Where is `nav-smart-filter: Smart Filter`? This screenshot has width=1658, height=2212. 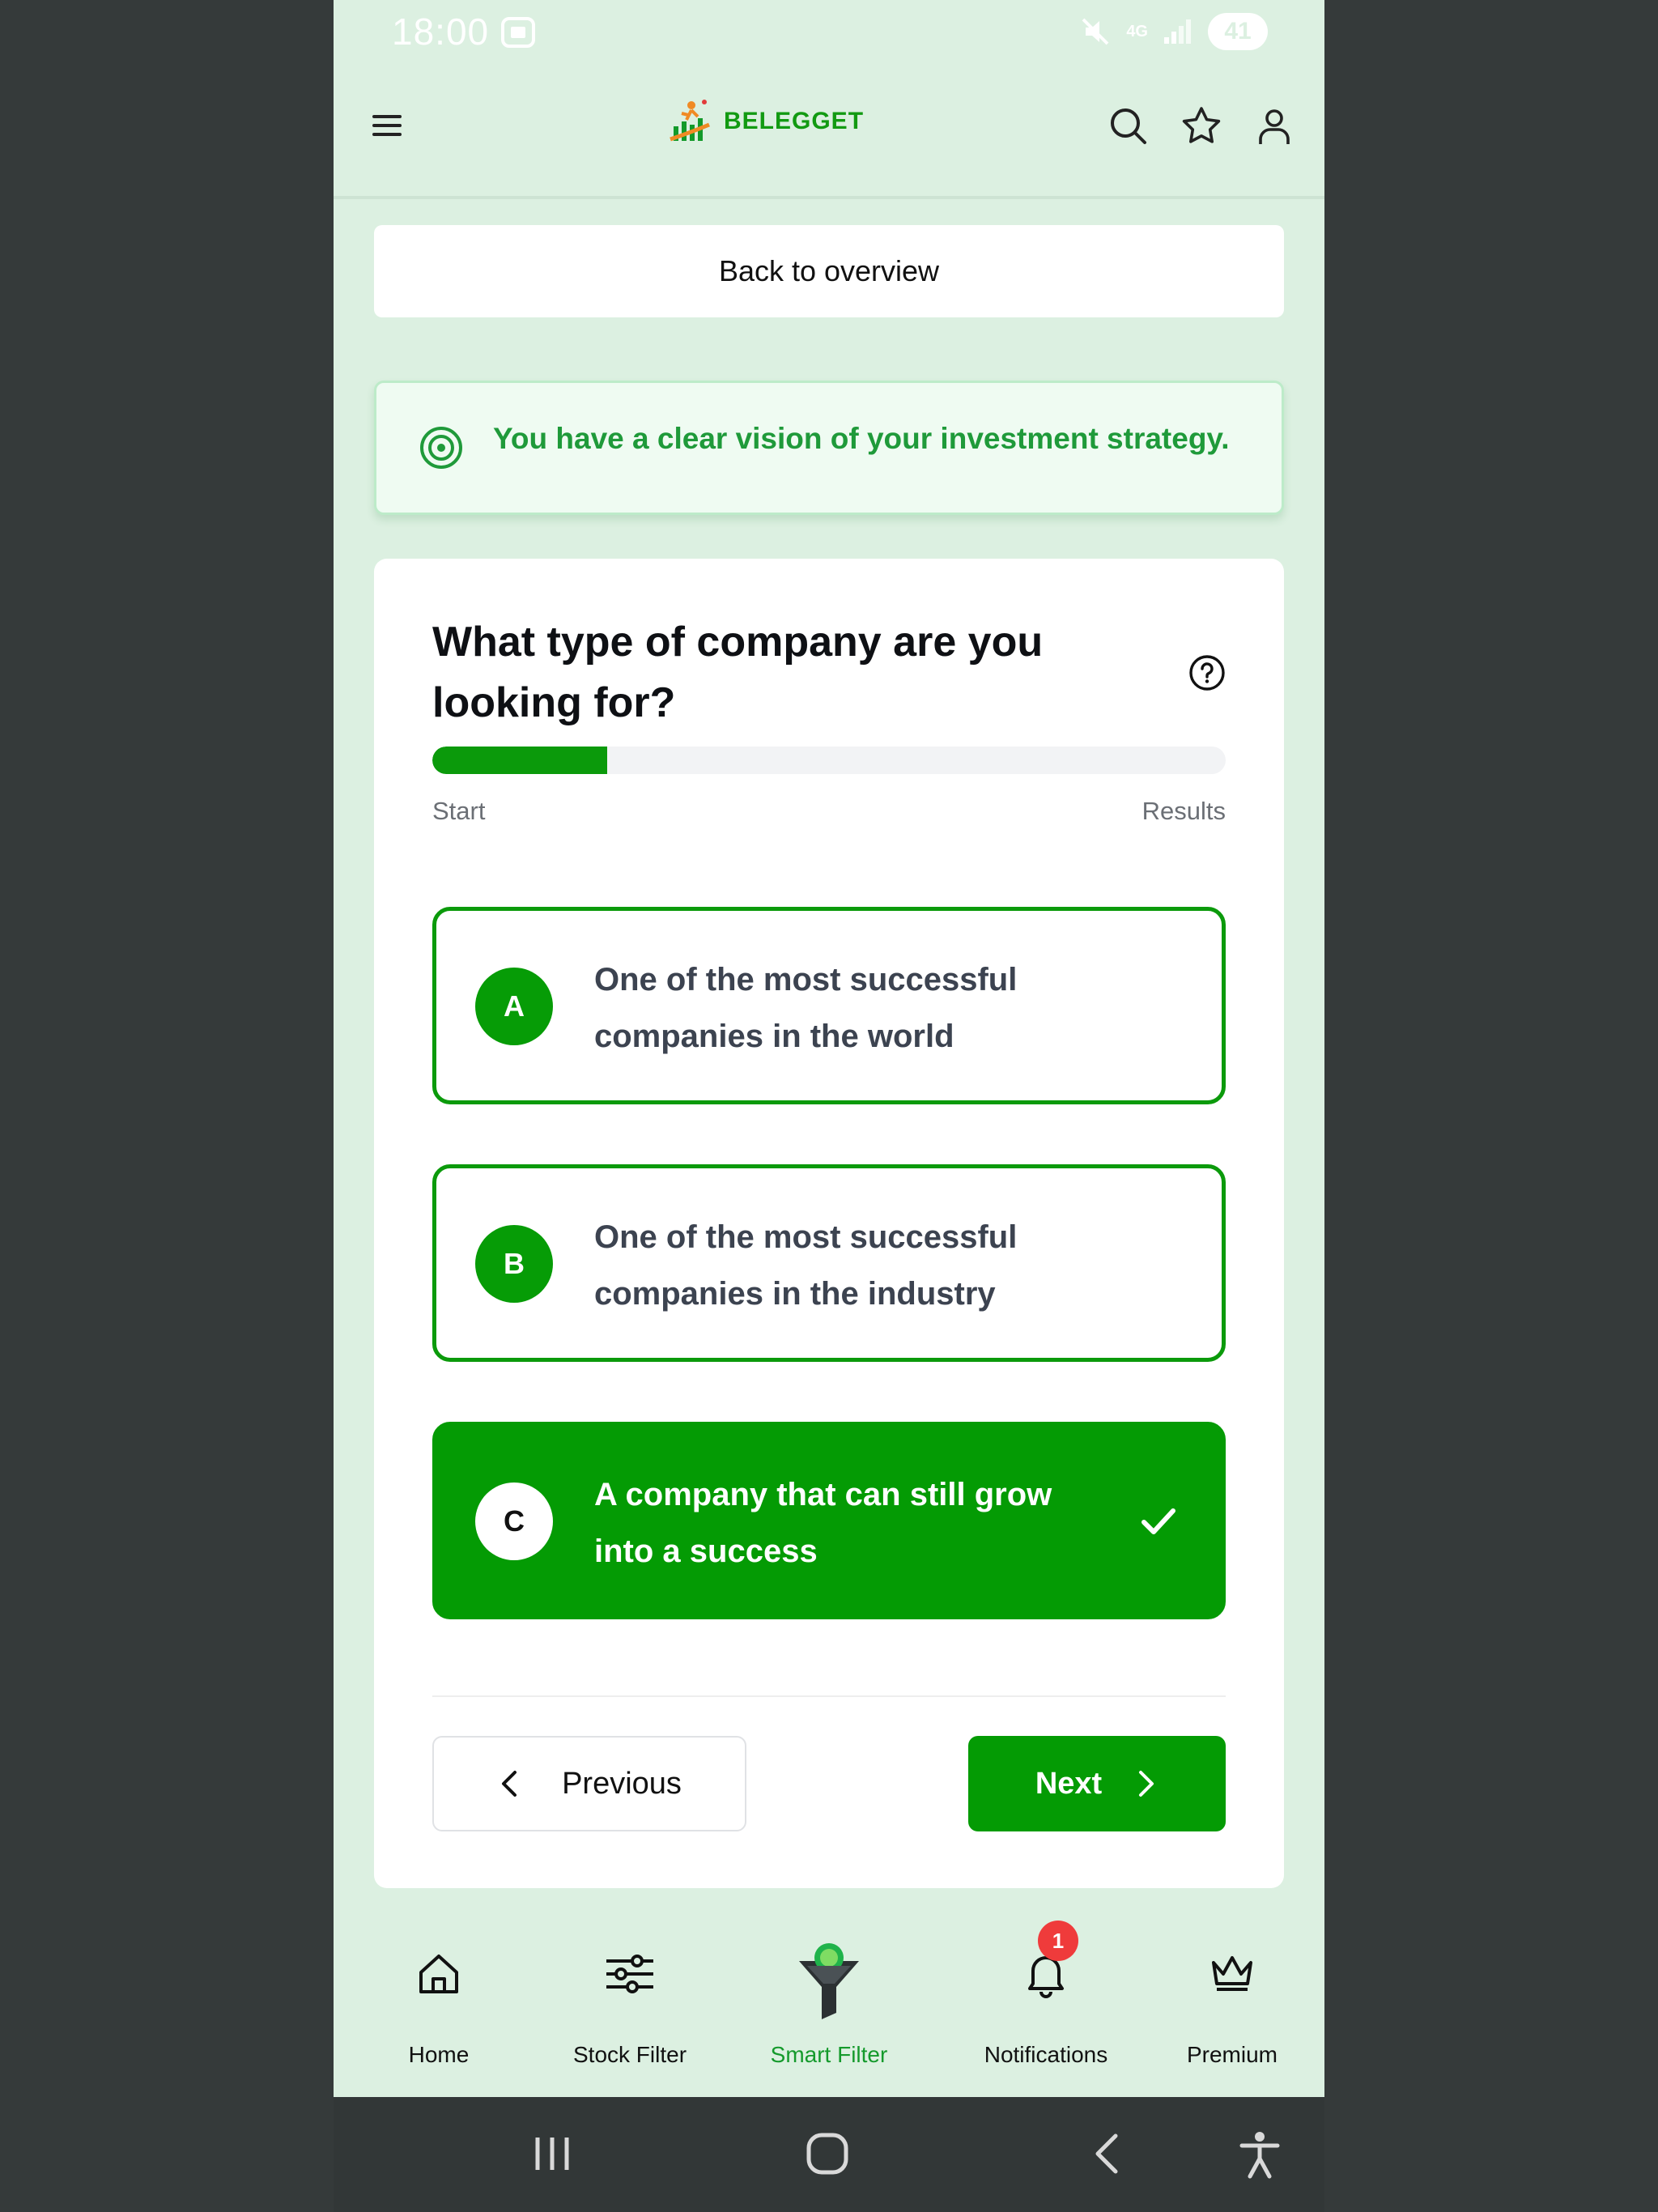
nav-smart-filter: Smart Filter is located at coordinates (829, 1998).